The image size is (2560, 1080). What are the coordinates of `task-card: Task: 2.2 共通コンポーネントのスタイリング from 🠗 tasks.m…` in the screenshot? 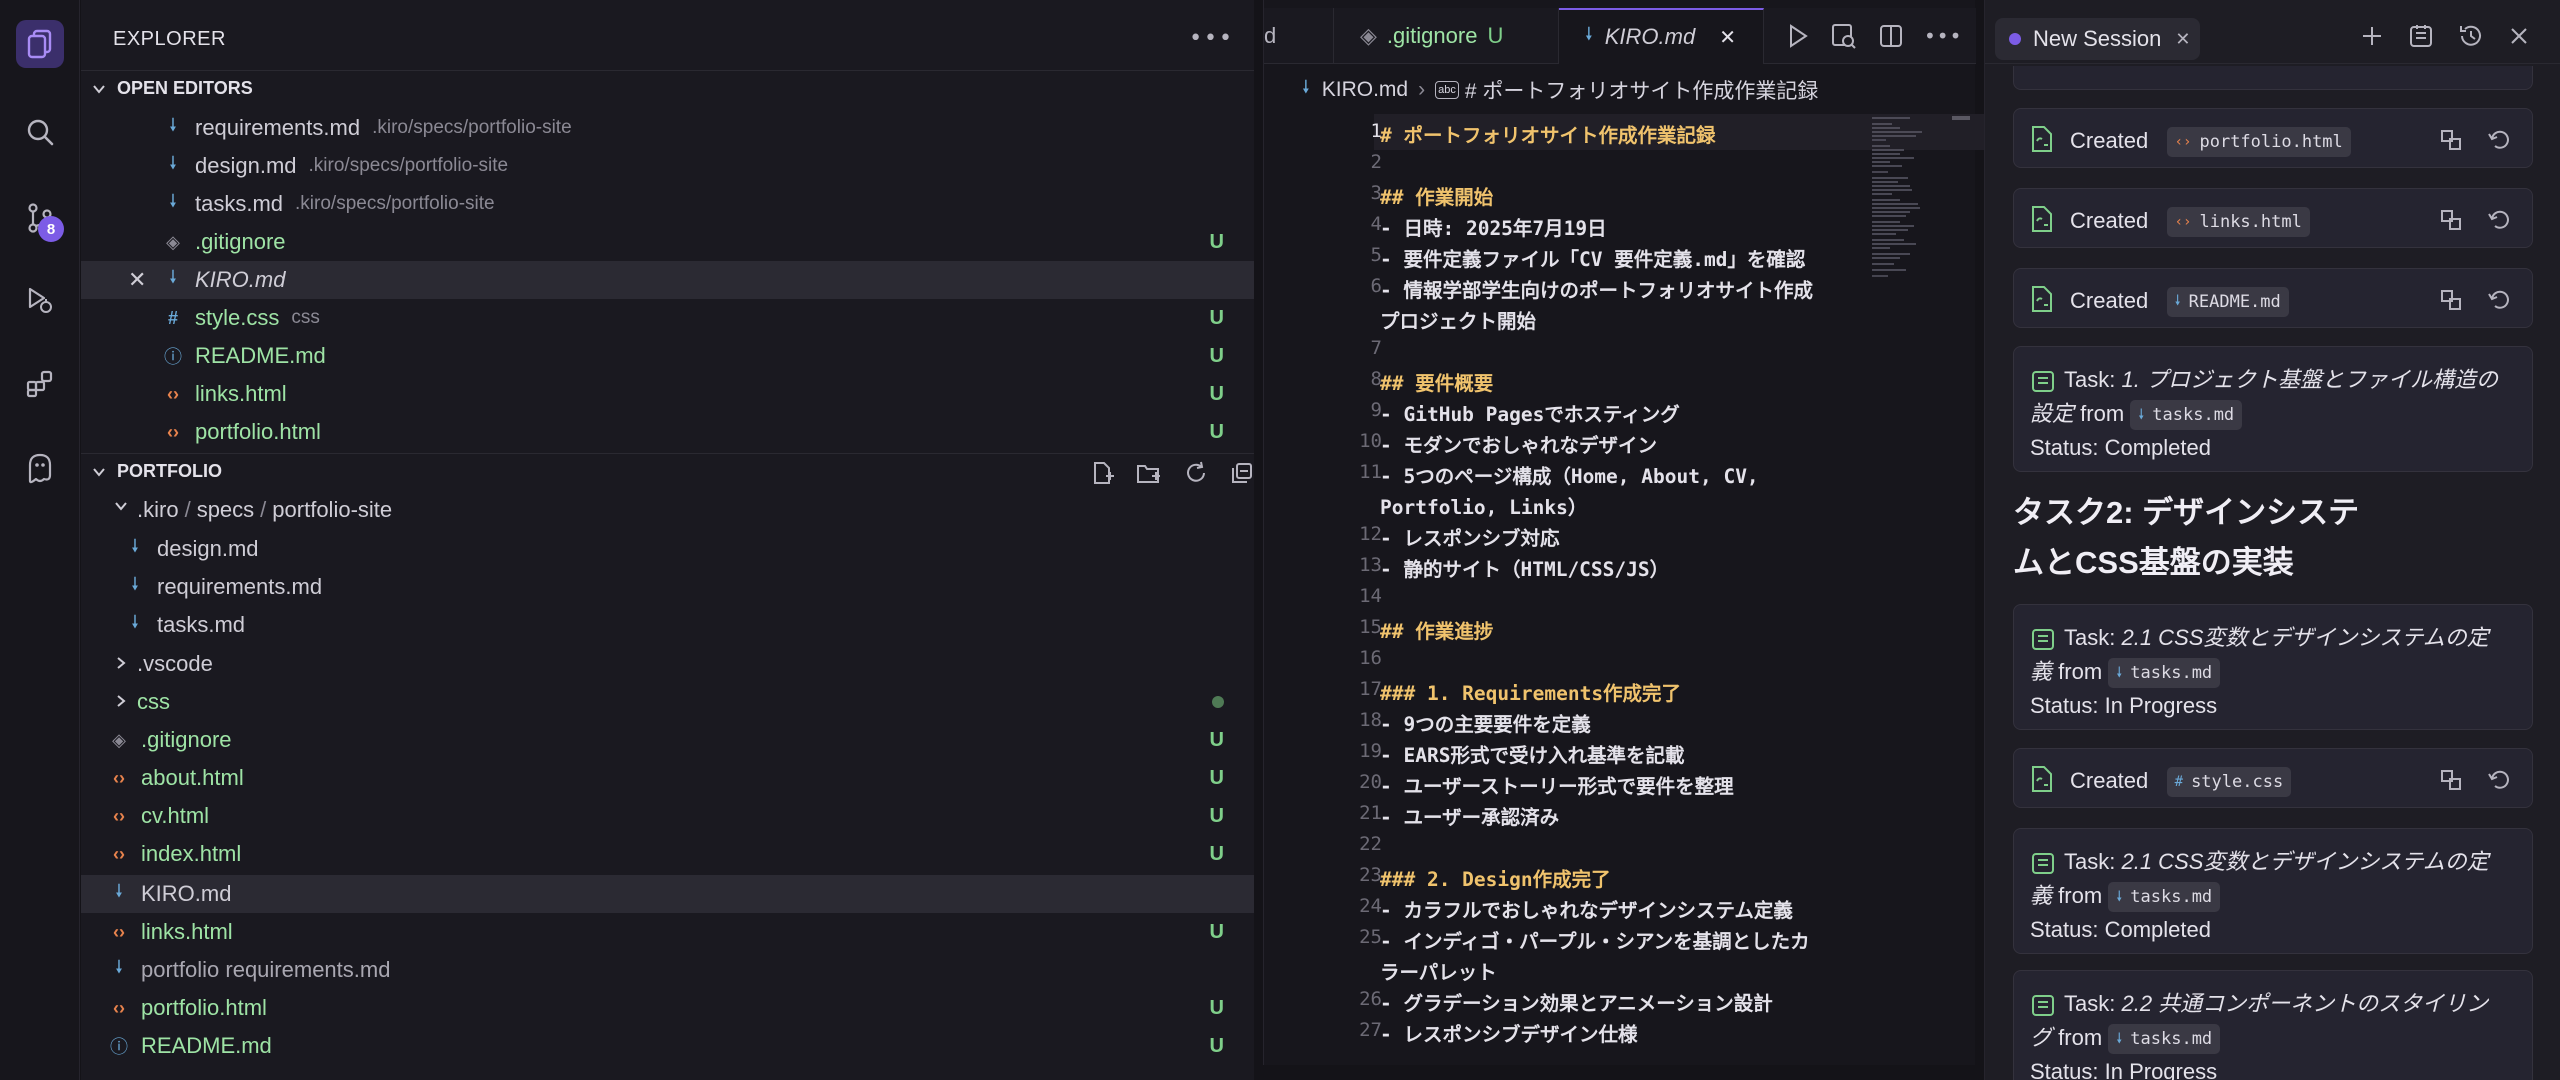 It's located at (2273, 1025).